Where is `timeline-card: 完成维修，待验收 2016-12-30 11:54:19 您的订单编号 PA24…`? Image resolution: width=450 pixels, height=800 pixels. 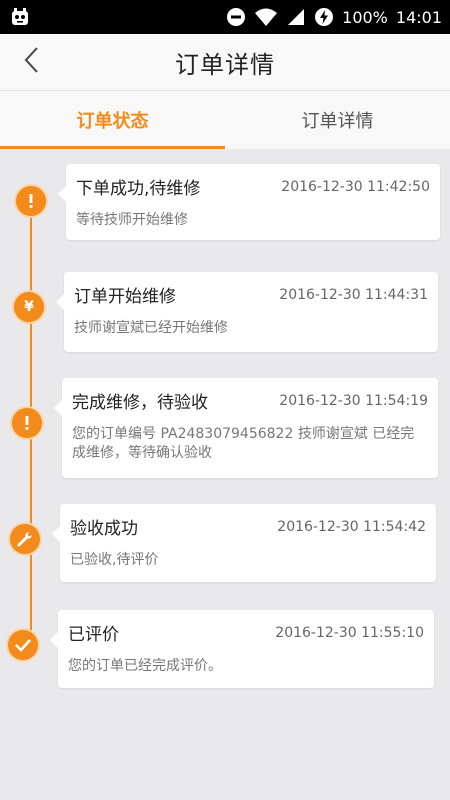
timeline-card: 完成维修，待验收 2016-12-30 11:54:19 您的订单编号 PA24… is located at coordinates (246, 428).